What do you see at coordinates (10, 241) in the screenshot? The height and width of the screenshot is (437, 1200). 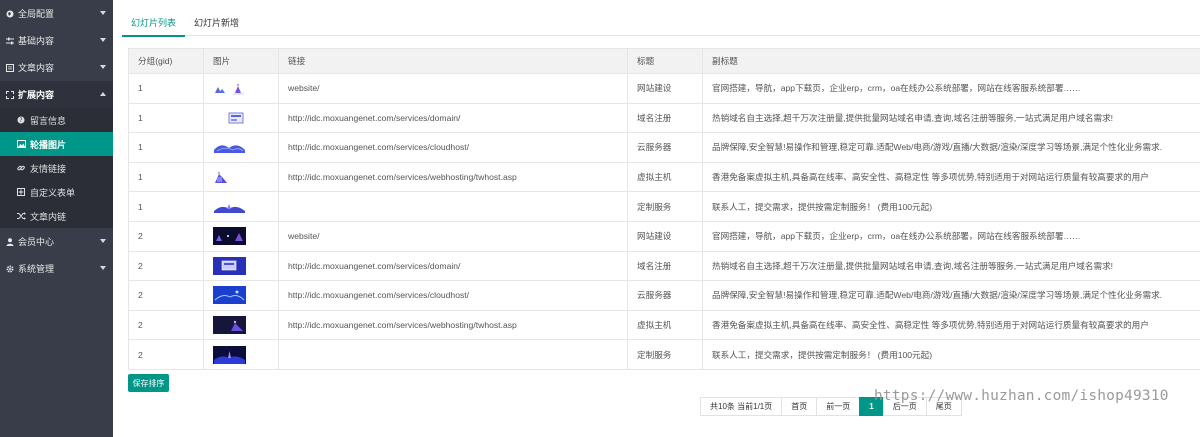 I see `user-icon` at bounding box center [10, 241].